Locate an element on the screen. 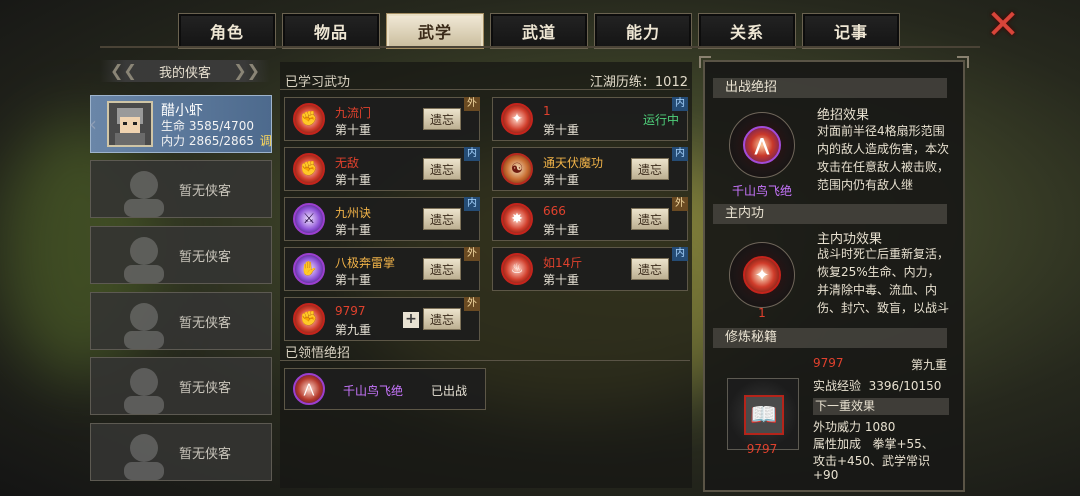  inner-emblem: ✦ is located at coordinates (762, 275).